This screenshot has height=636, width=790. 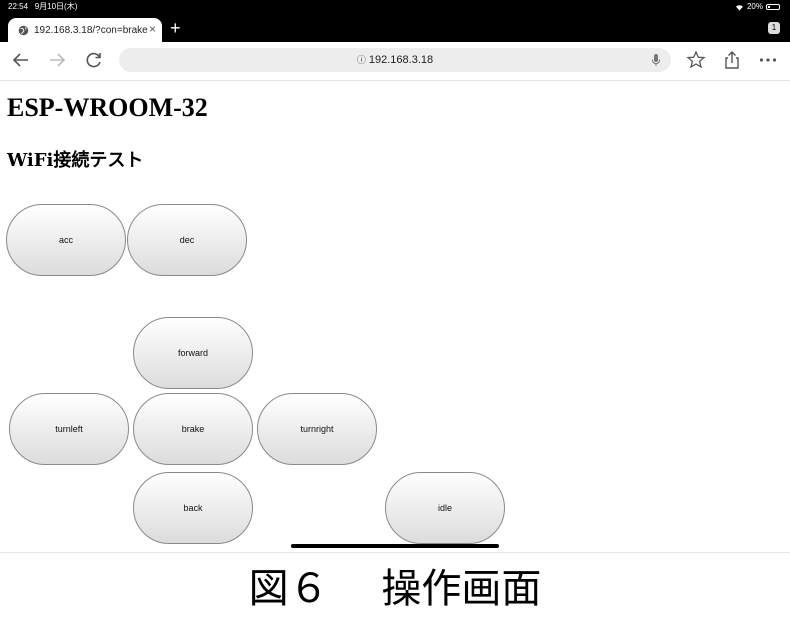 What do you see at coordinates (193, 508) in the screenshot?
I see `back-button: back` at bounding box center [193, 508].